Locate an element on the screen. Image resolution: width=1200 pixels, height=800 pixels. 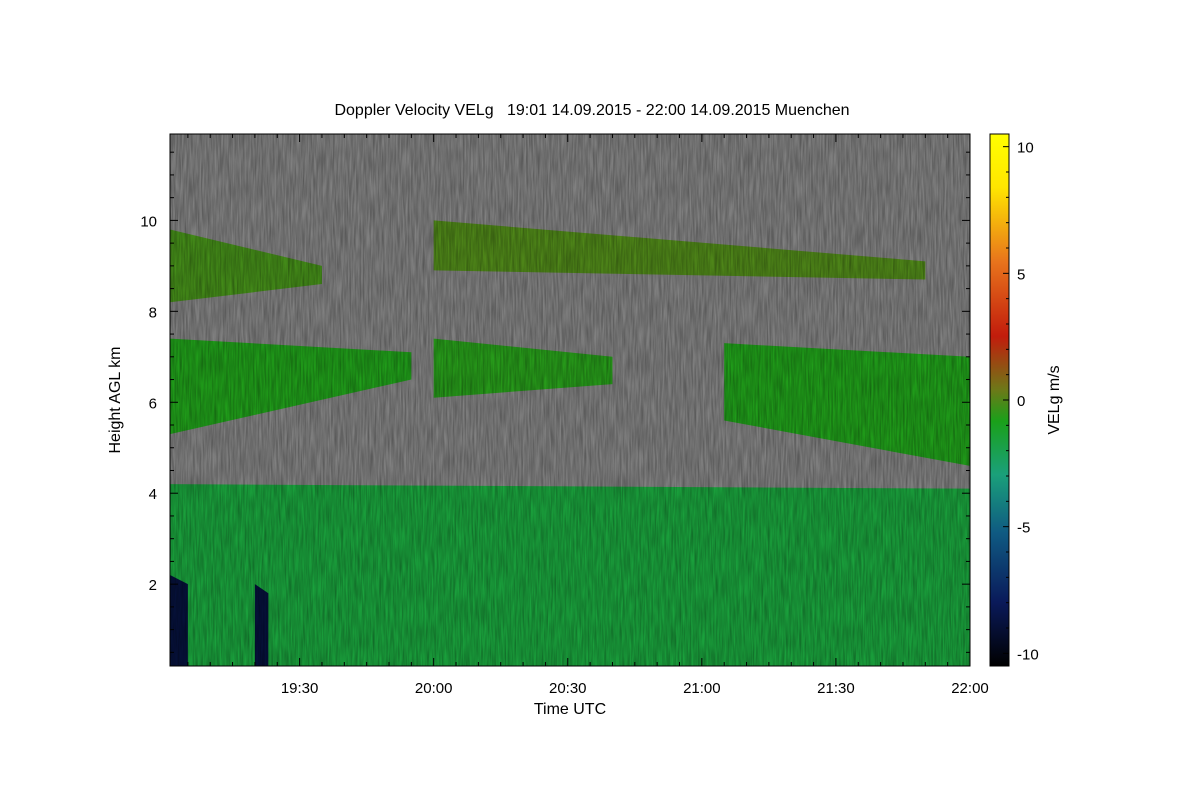
x-tick-label: 21:30 is located at coordinates (836, 688).